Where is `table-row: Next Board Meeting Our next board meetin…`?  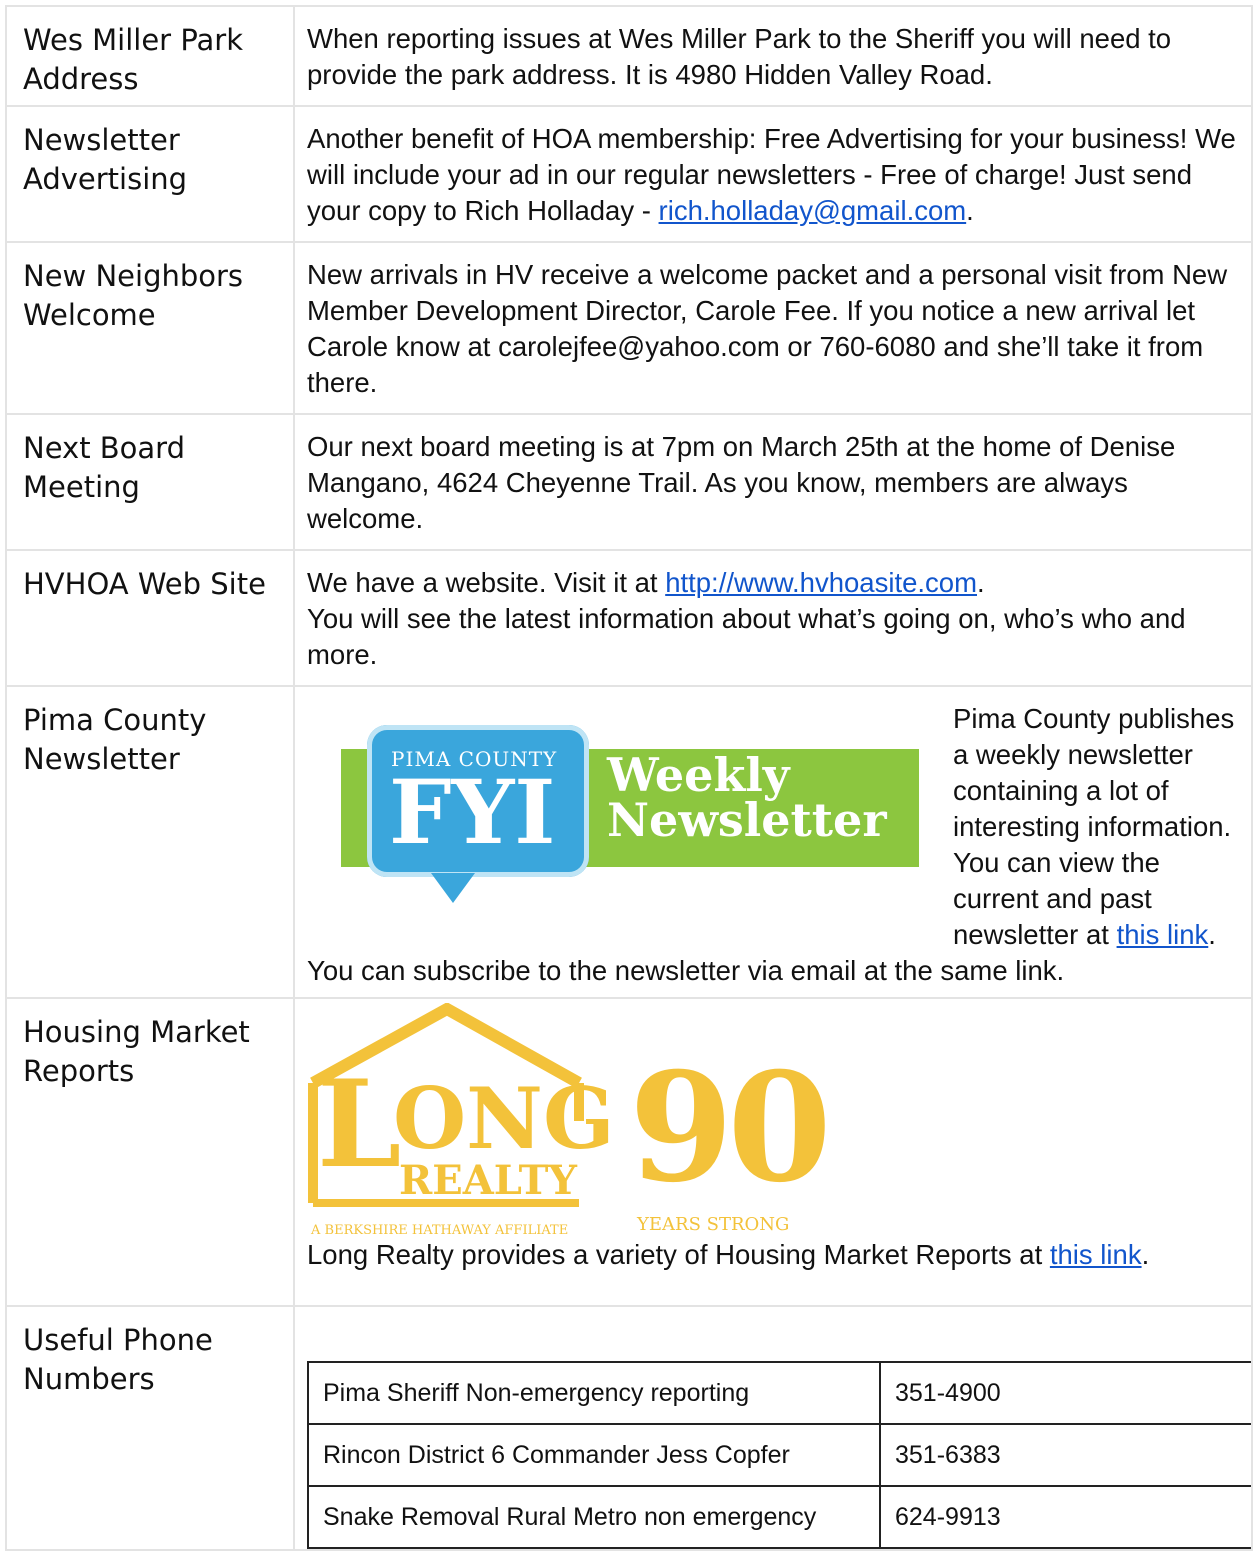
table-row: Next Board Meeting Our next board meetin… is located at coordinates (629, 482).